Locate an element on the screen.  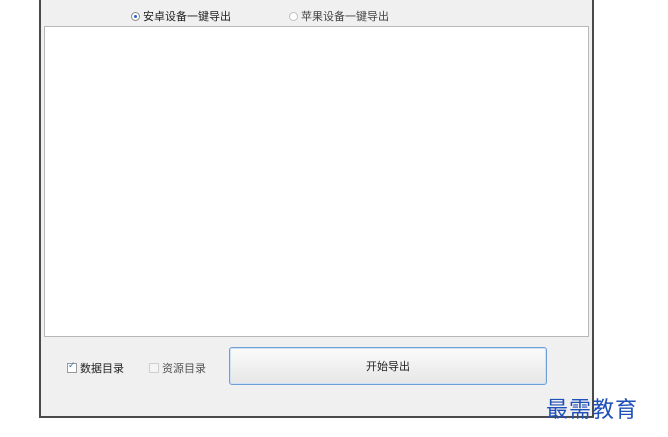
start-export-button: 开始导出 is located at coordinates (388, 366).